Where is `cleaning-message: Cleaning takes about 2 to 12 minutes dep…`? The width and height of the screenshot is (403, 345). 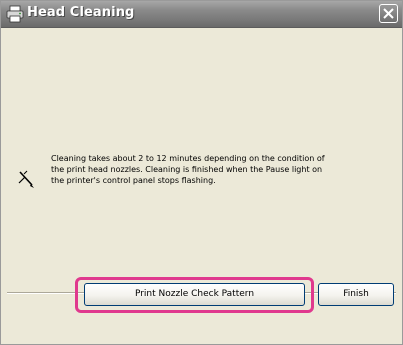 cleaning-message: Cleaning takes about 2 to 12 minutes dep… is located at coordinates (188, 169).